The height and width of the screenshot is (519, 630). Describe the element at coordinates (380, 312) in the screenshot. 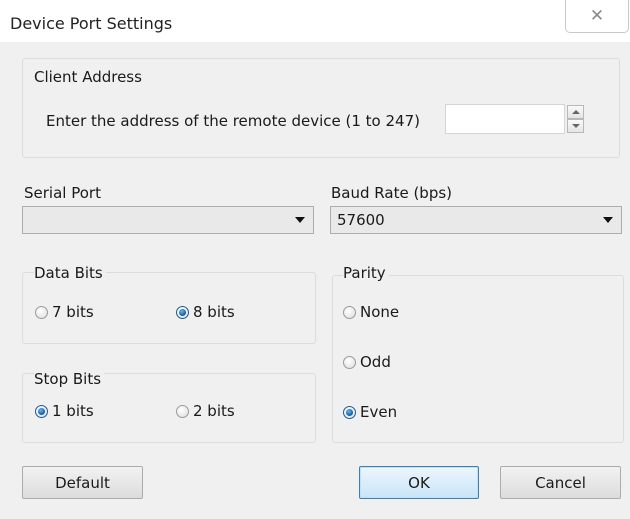

I see `parity-none-label: None` at that location.